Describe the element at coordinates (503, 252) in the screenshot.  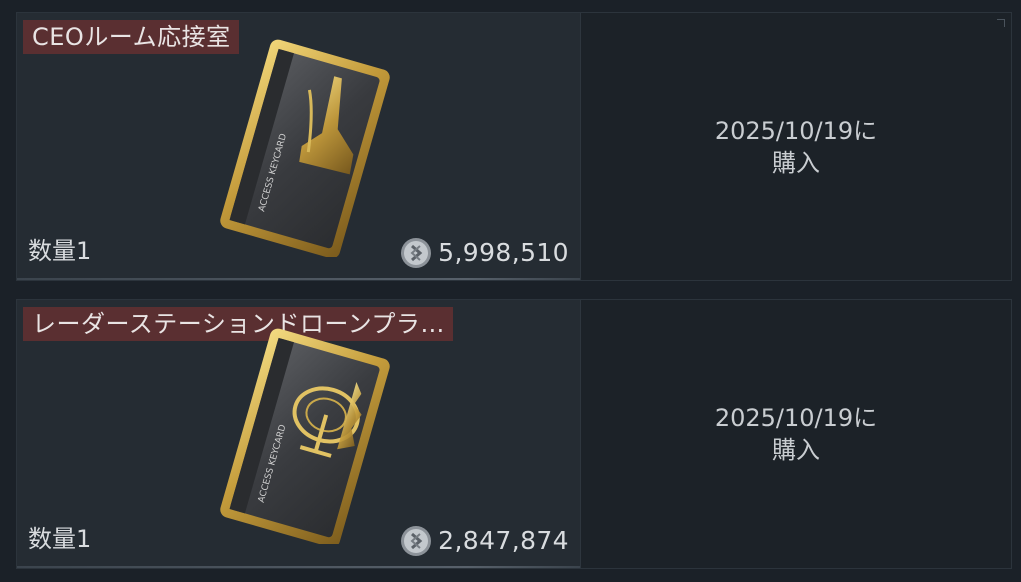
I see `price-value: 5,998,510` at that location.